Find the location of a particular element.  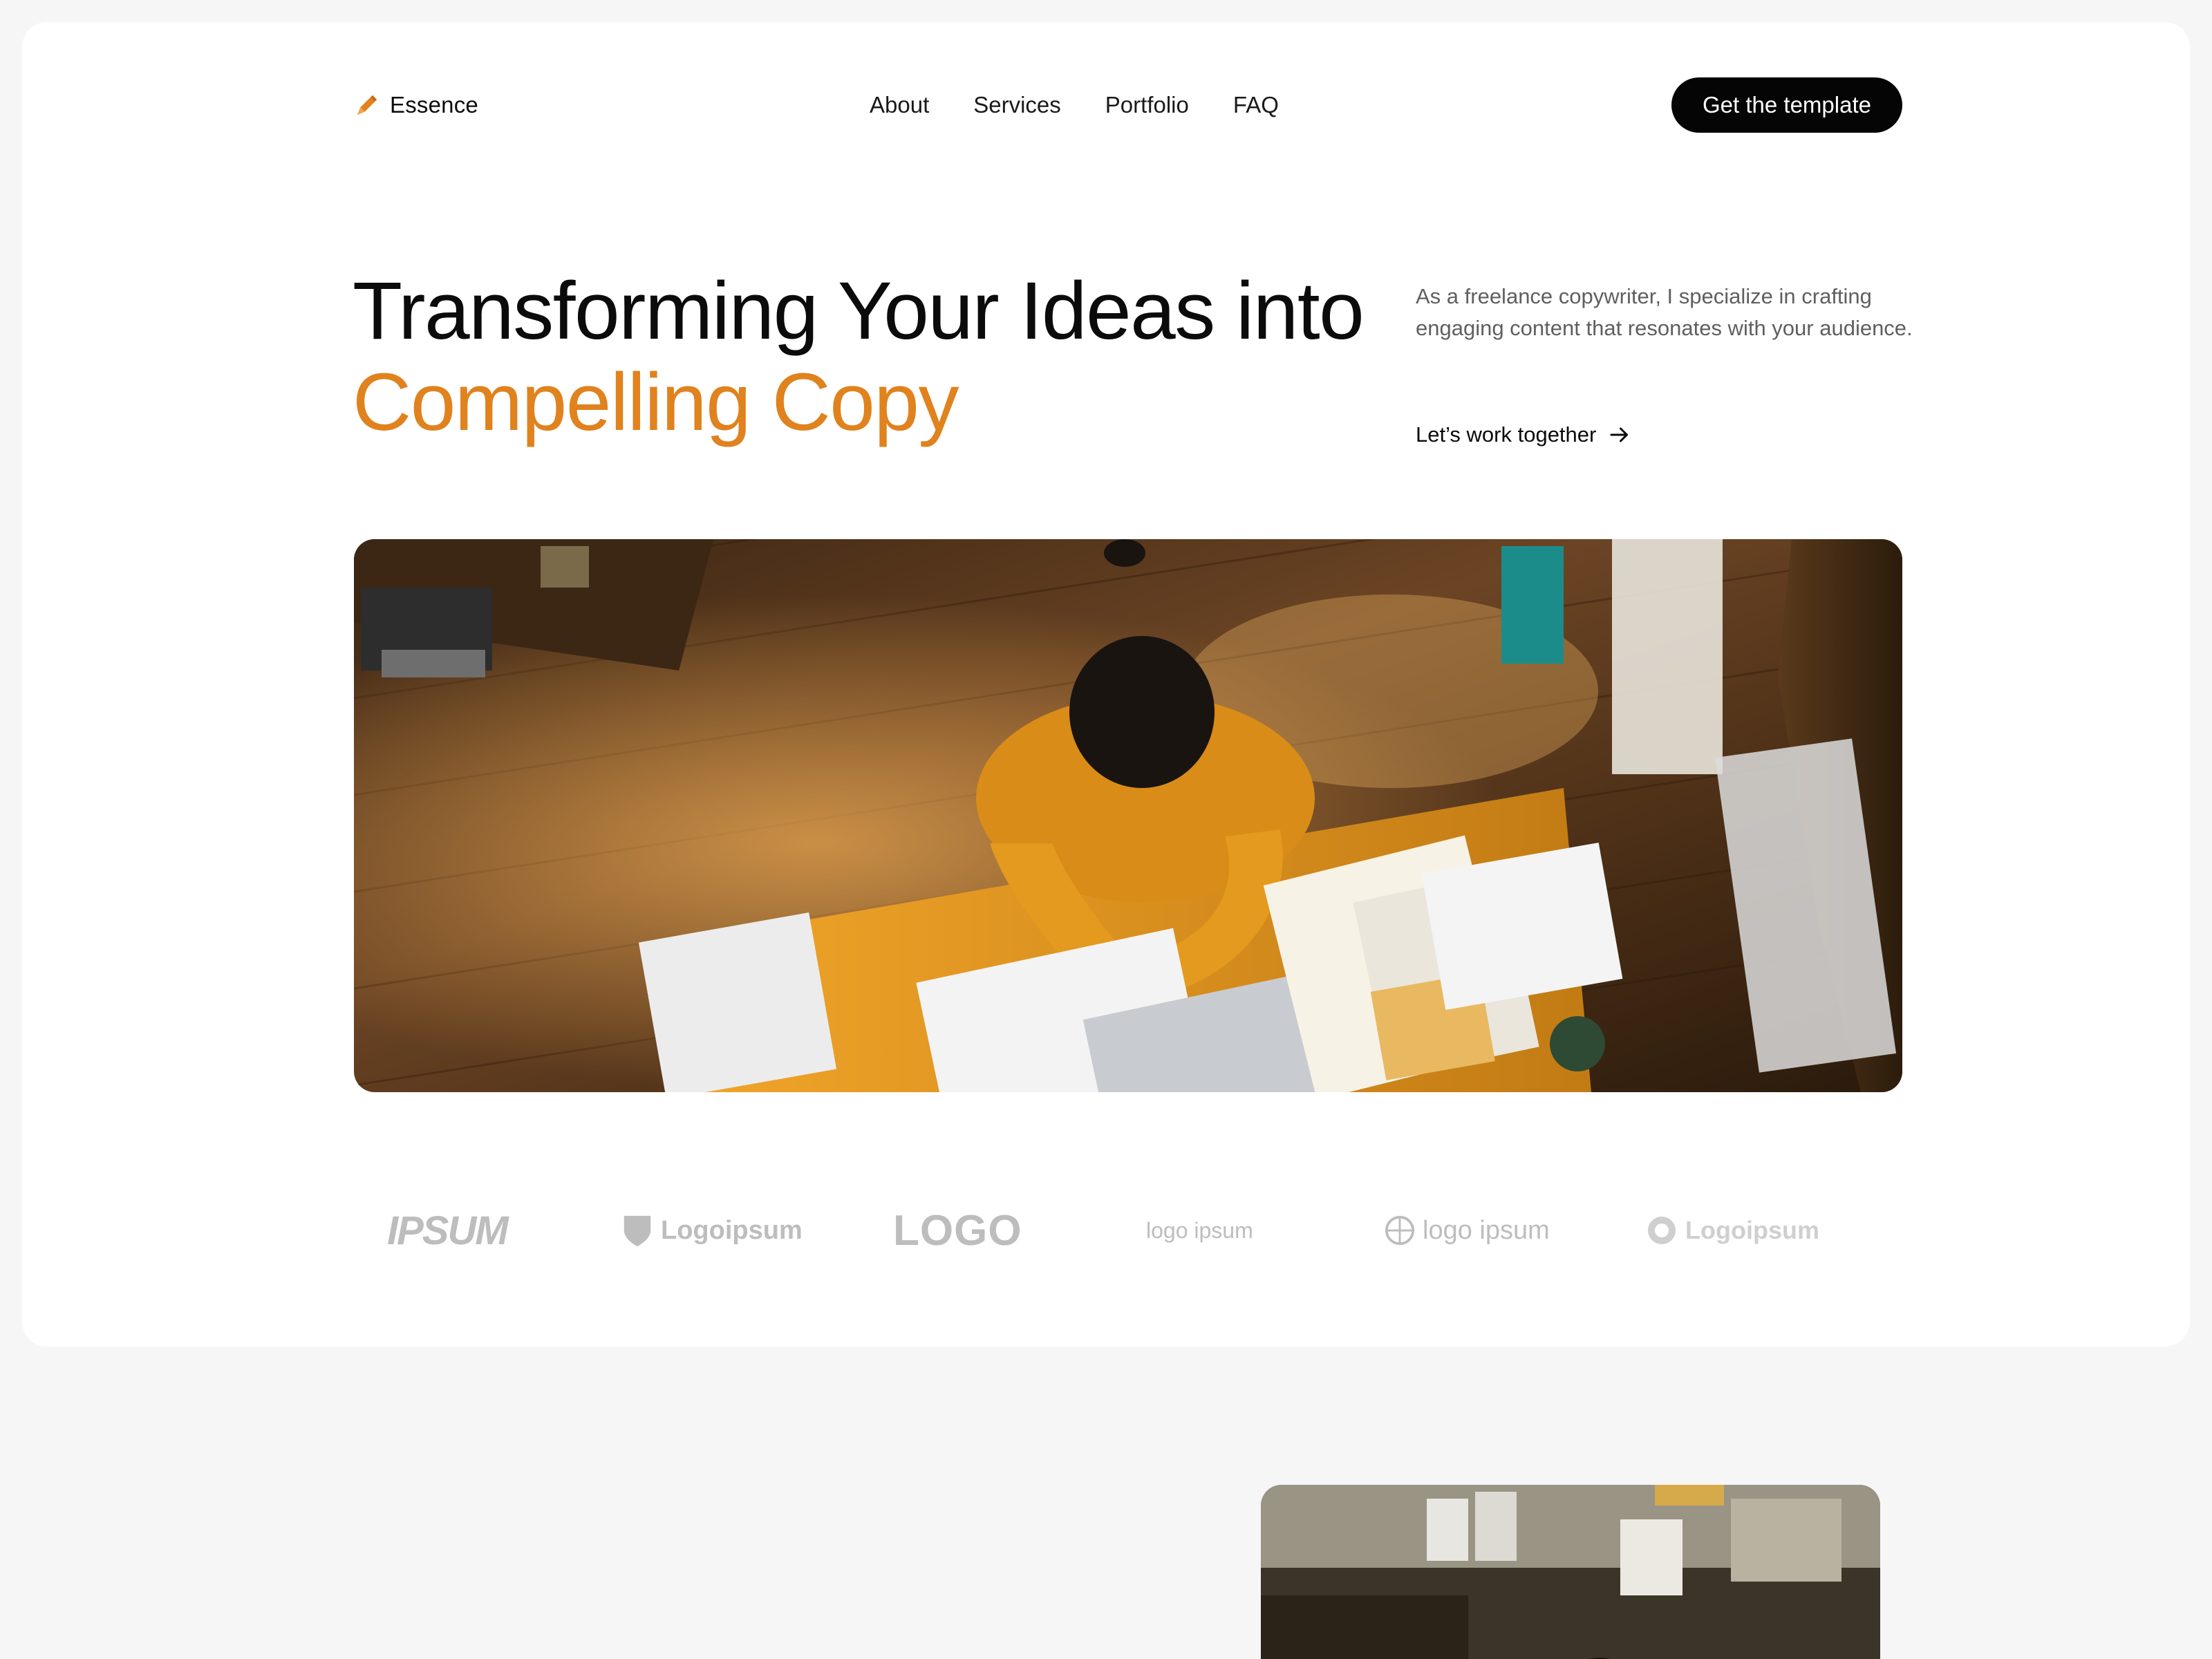

client-logo-6: Logoipsum is located at coordinates (1732, 1230).